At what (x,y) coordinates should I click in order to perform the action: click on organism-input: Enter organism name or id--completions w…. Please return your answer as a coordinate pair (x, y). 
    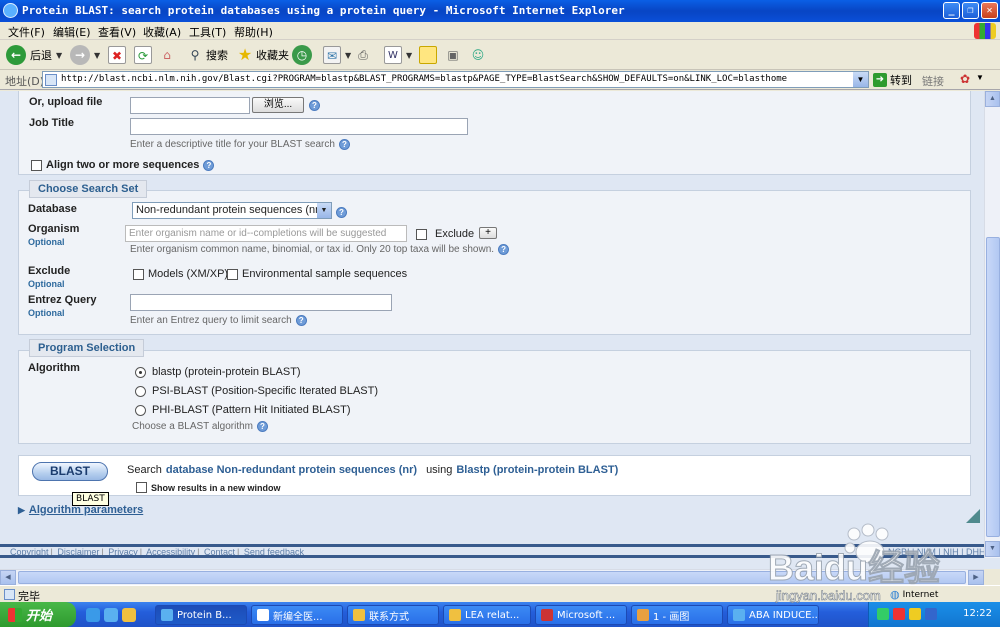
    Looking at the image, I should click on (266, 233).